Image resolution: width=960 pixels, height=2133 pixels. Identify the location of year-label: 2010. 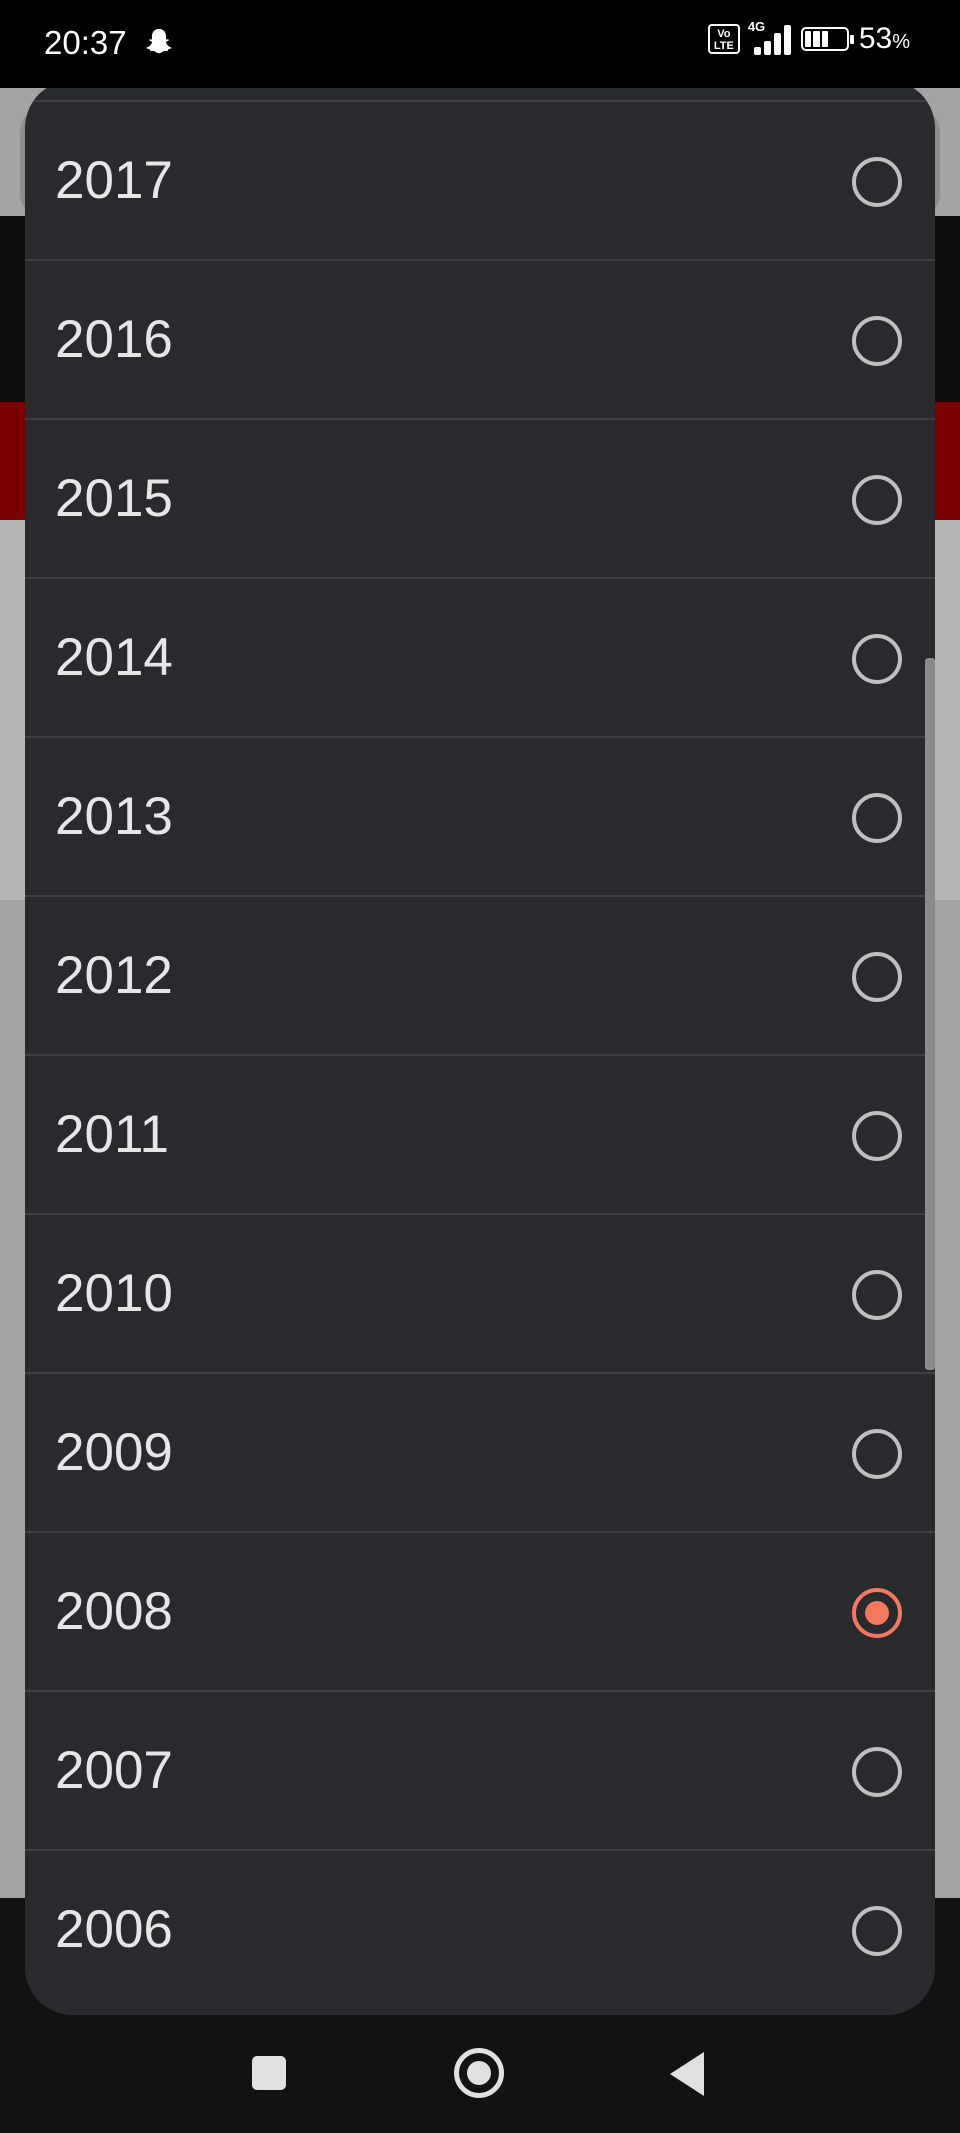
(114, 1293).